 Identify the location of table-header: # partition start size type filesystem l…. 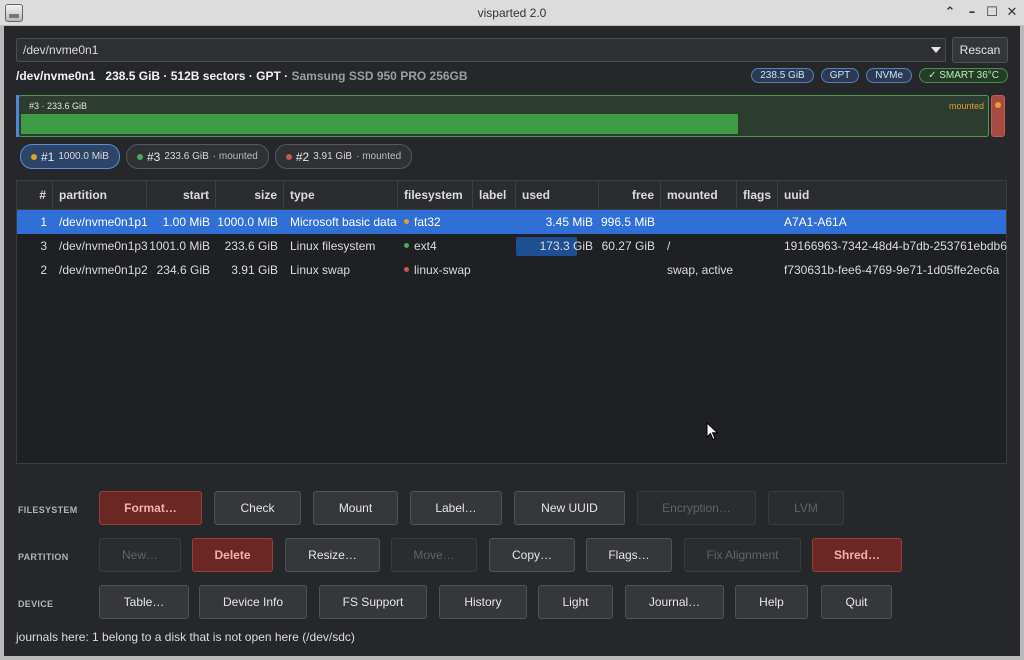
(511, 195).